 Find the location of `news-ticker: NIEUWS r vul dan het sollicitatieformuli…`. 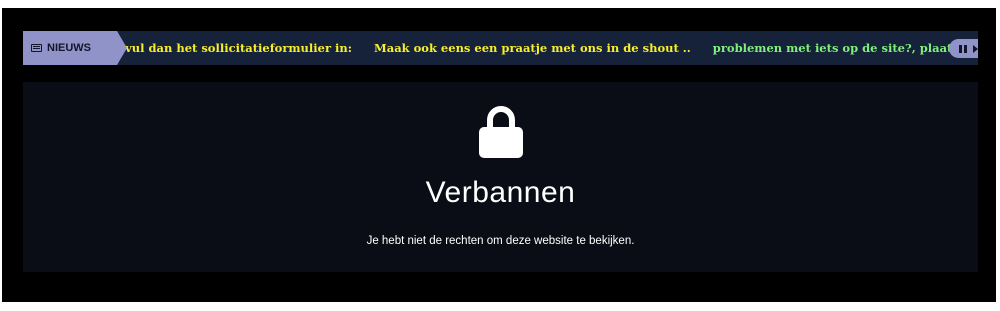

news-ticker: NIEUWS r vul dan het sollicitatieformuli… is located at coordinates (500, 48).